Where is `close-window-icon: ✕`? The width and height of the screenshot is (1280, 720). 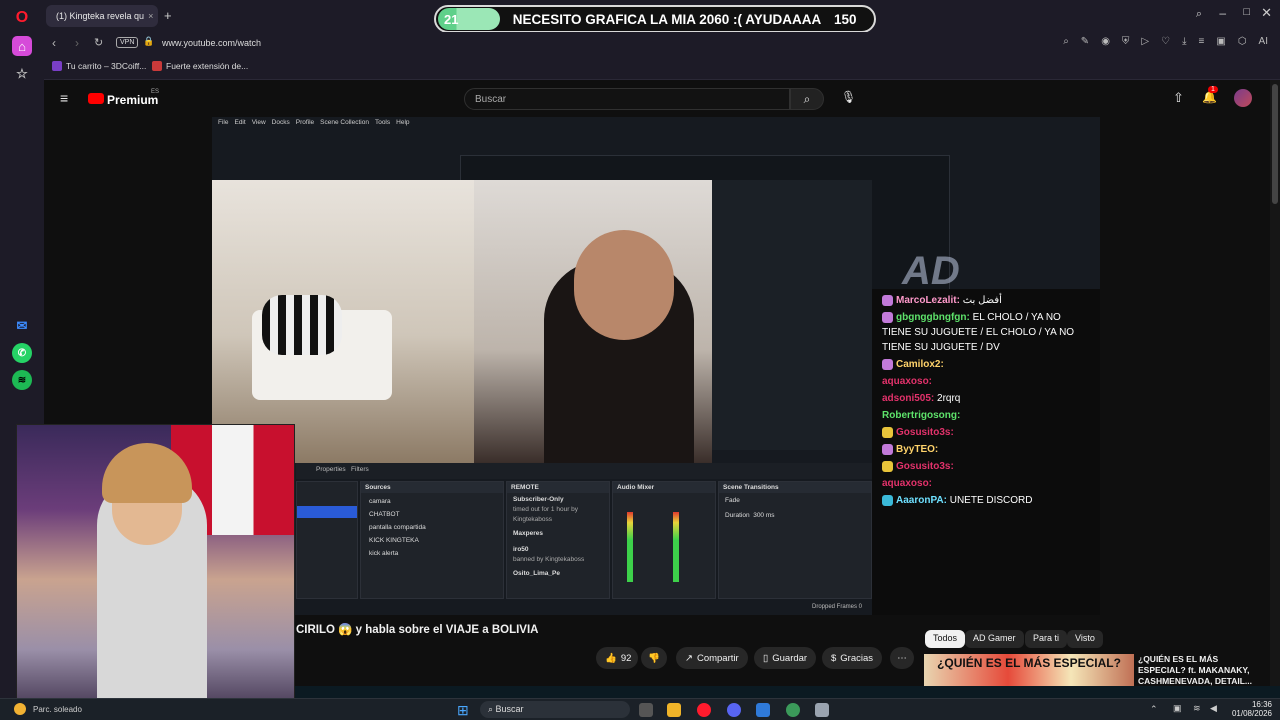
close-window-icon: ✕ is located at coordinates (1266, 13).